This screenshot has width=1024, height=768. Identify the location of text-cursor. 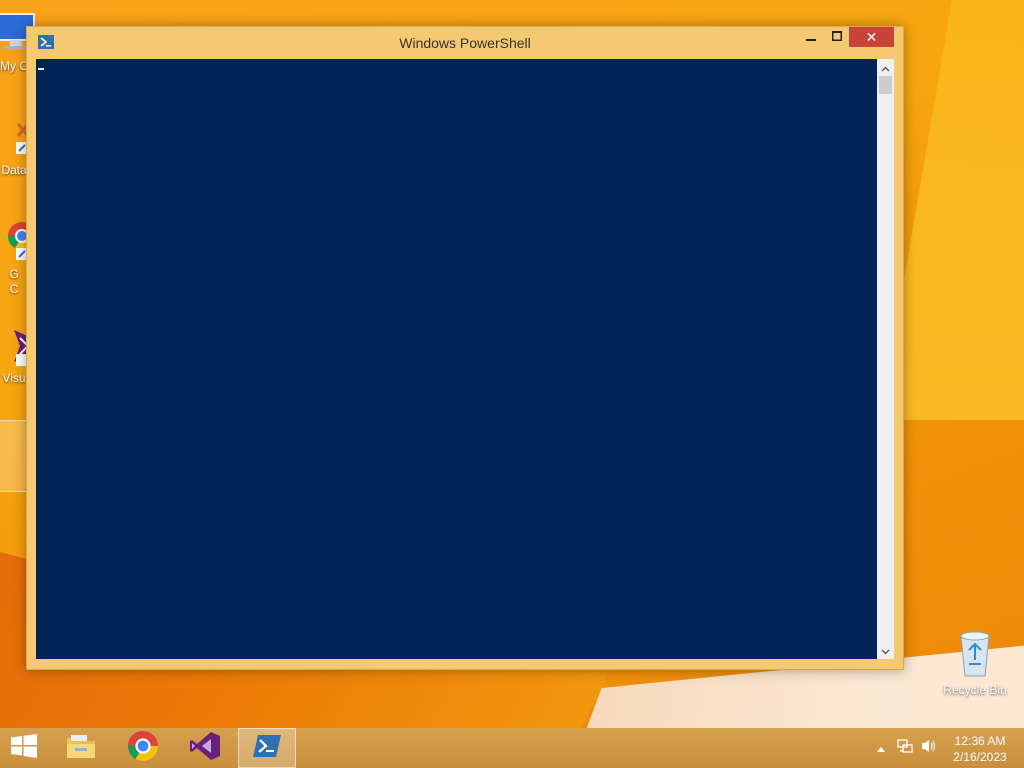
(41, 69).